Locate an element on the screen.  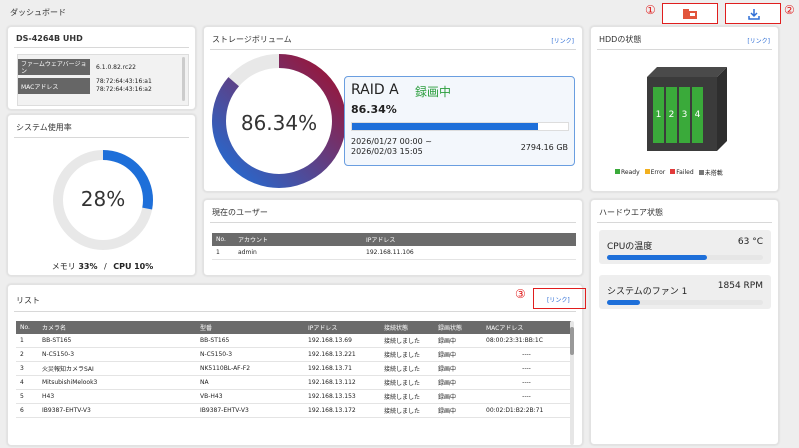
hdd-bays: 1 2 3 4 is located at coordinates (678, 115).